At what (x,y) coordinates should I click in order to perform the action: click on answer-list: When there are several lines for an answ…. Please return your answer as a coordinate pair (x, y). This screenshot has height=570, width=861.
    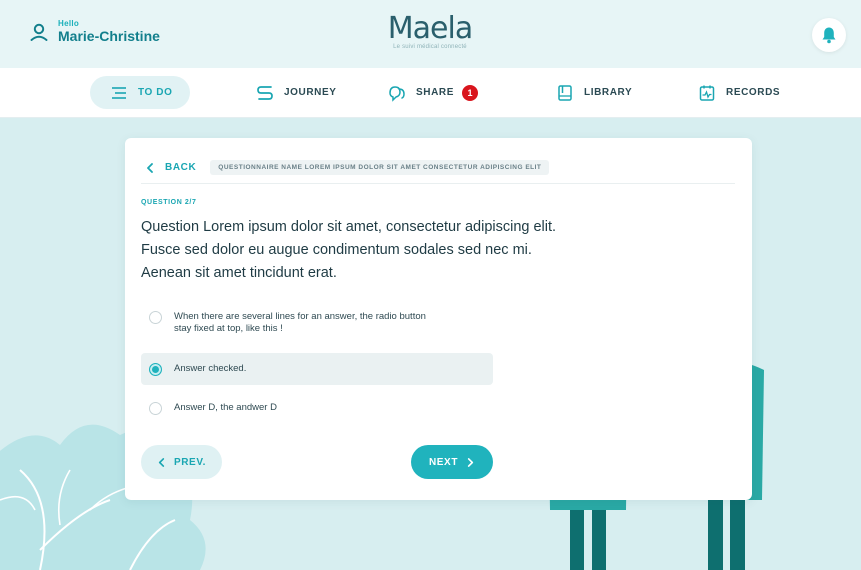
    Looking at the image, I should click on (317, 363).